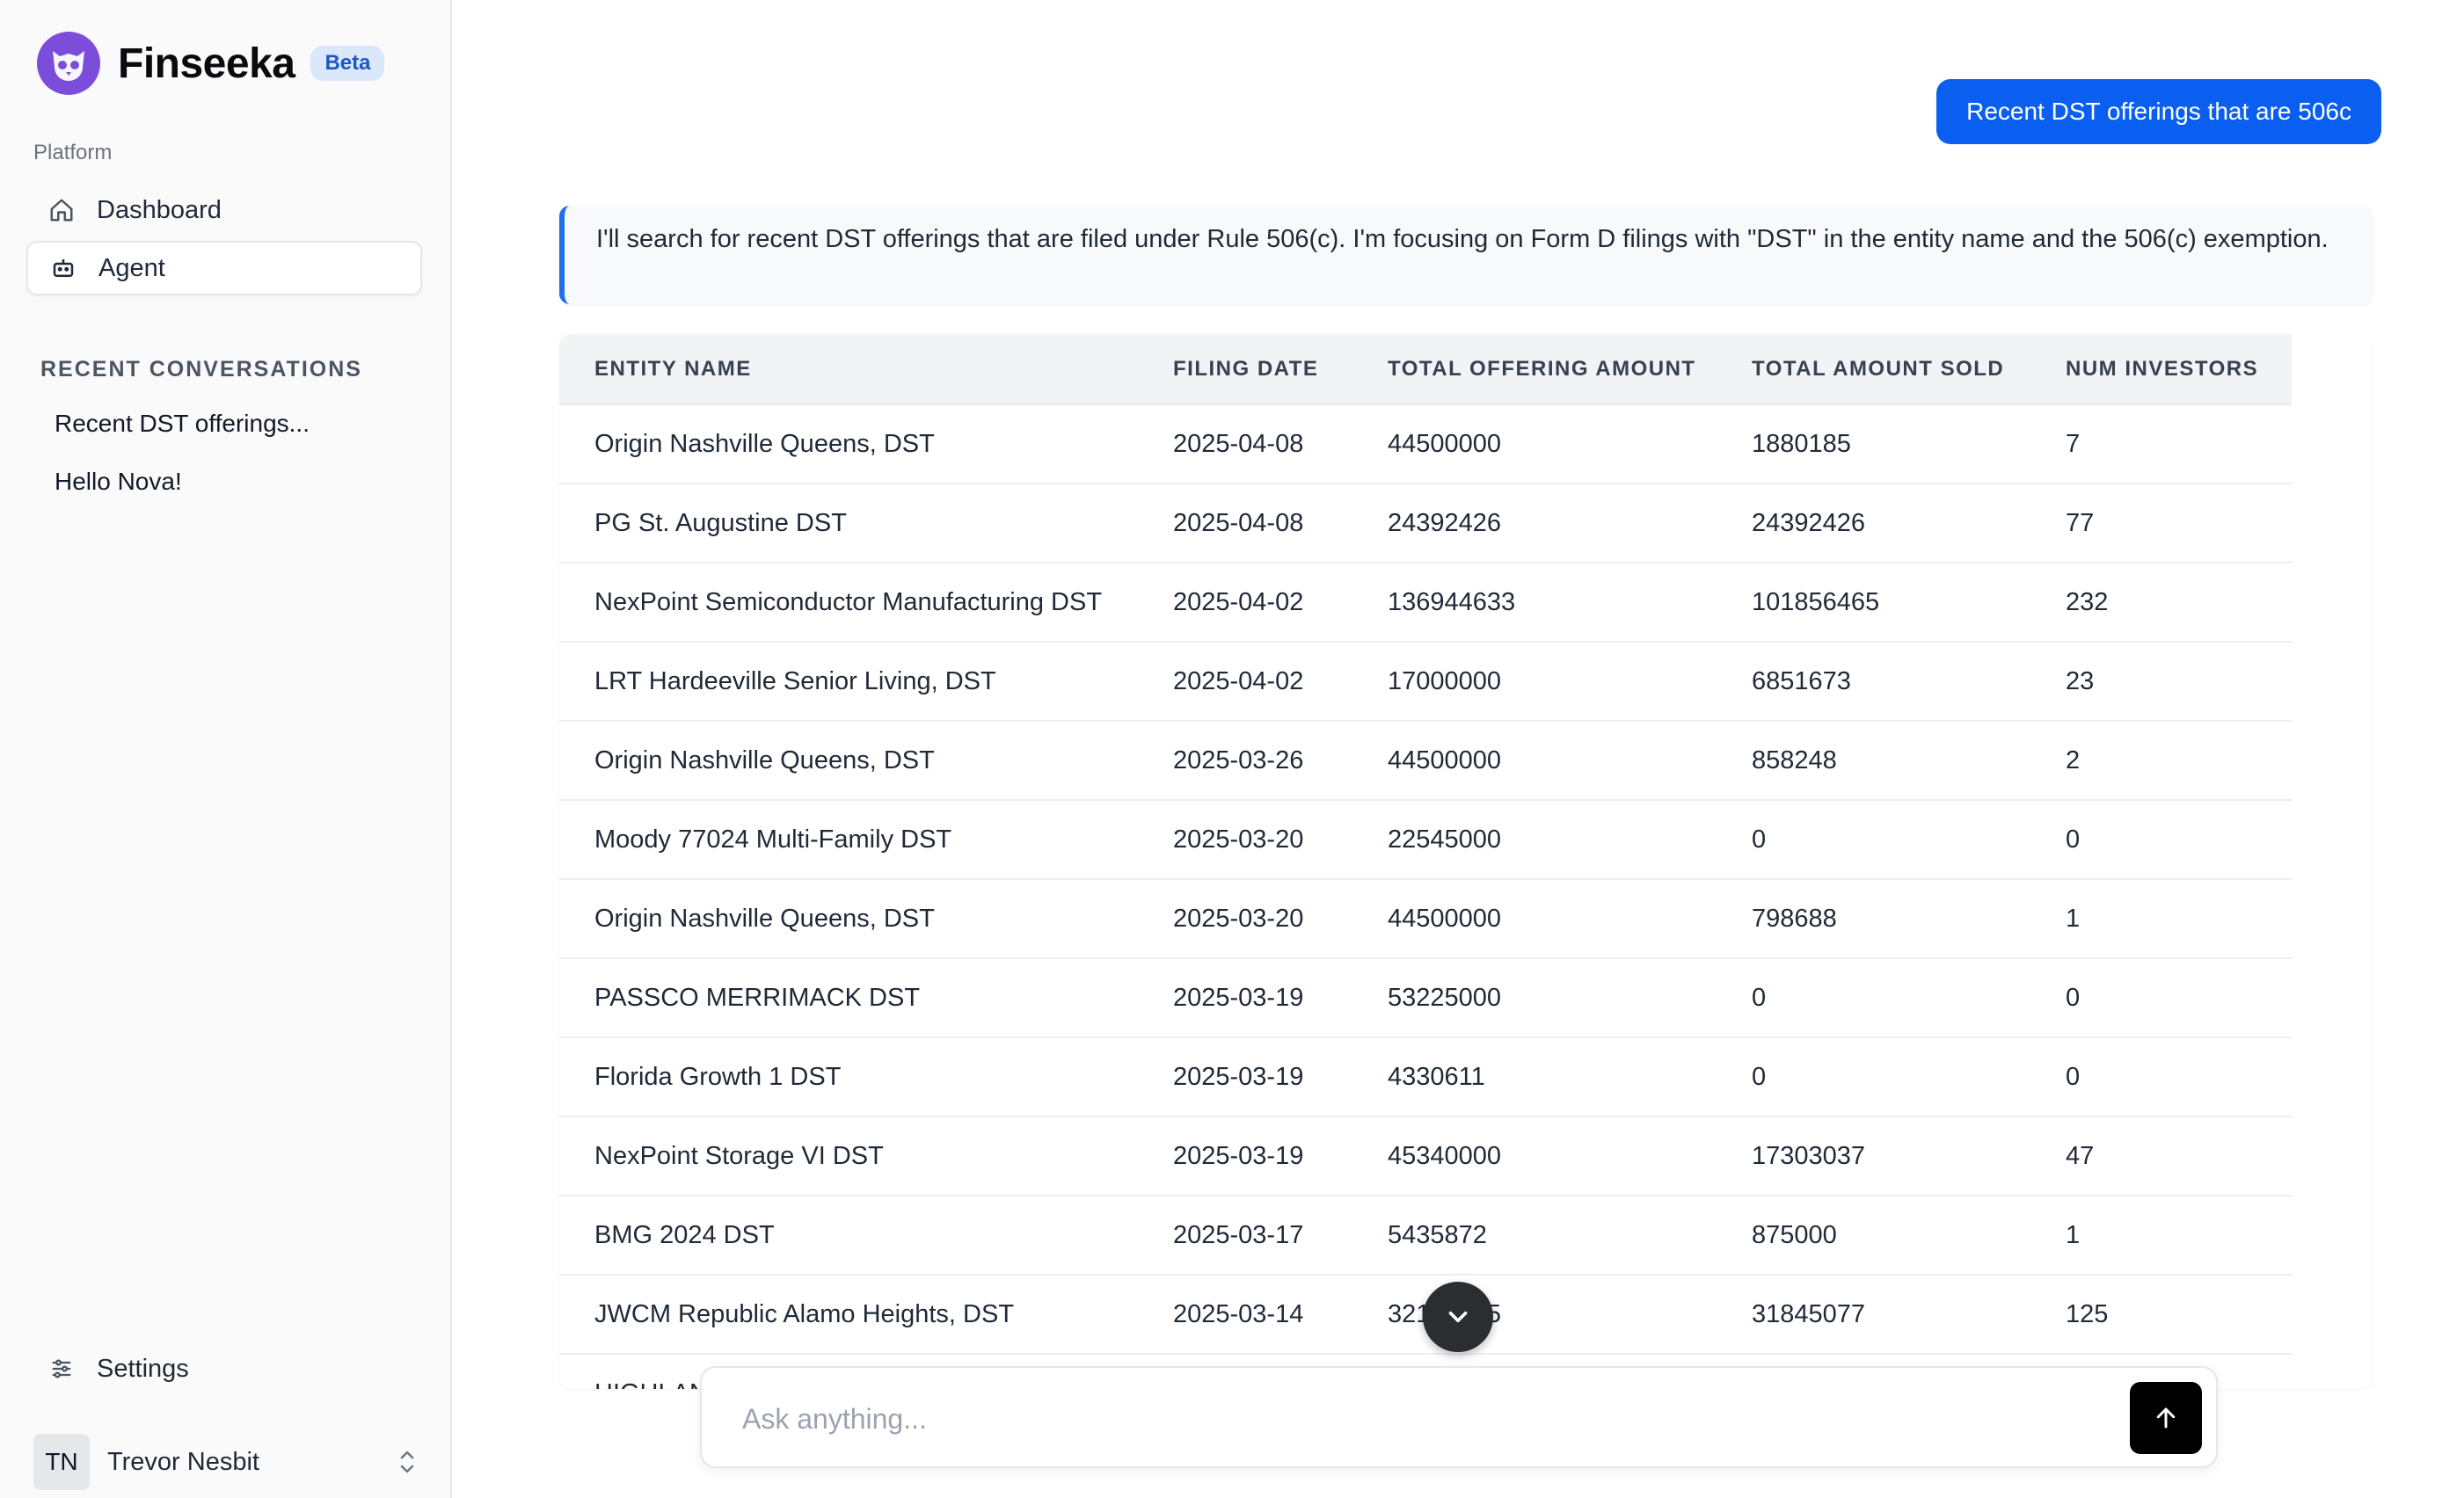 Image resolution: width=2464 pixels, height=1498 pixels. Describe the element at coordinates (61, 1369) in the screenshot. I see `sliders-icon` at that location.